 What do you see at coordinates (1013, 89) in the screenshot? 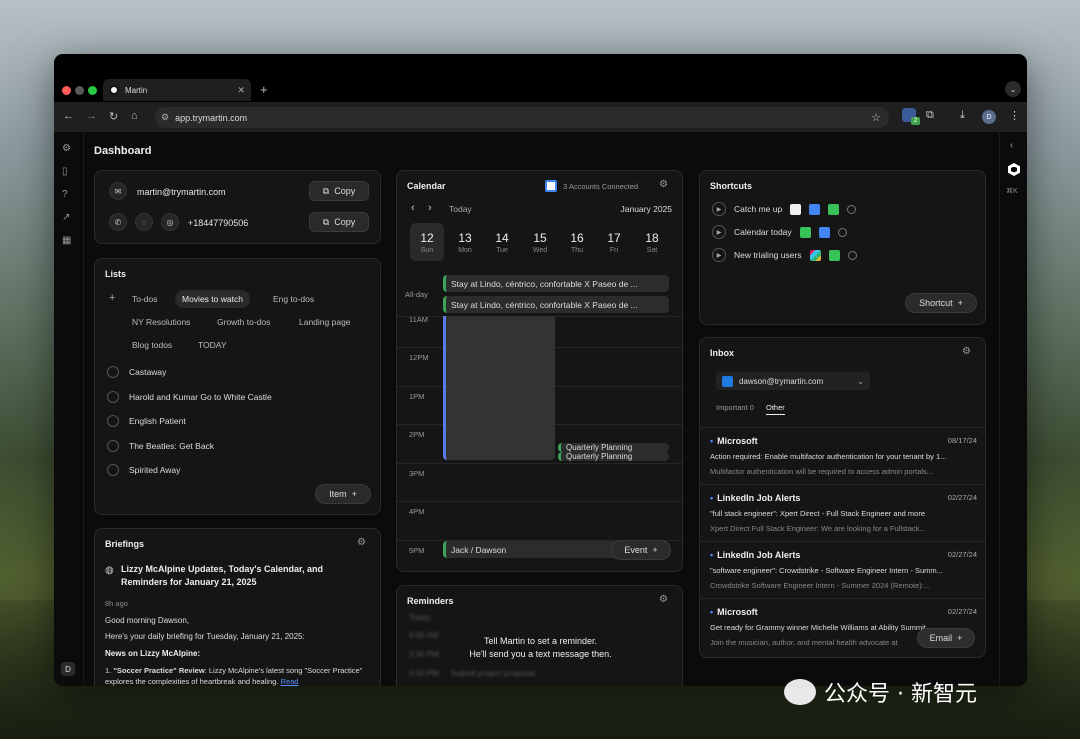
I see `tab-search-icon: ⌄` at bounding box center [1013, 89].